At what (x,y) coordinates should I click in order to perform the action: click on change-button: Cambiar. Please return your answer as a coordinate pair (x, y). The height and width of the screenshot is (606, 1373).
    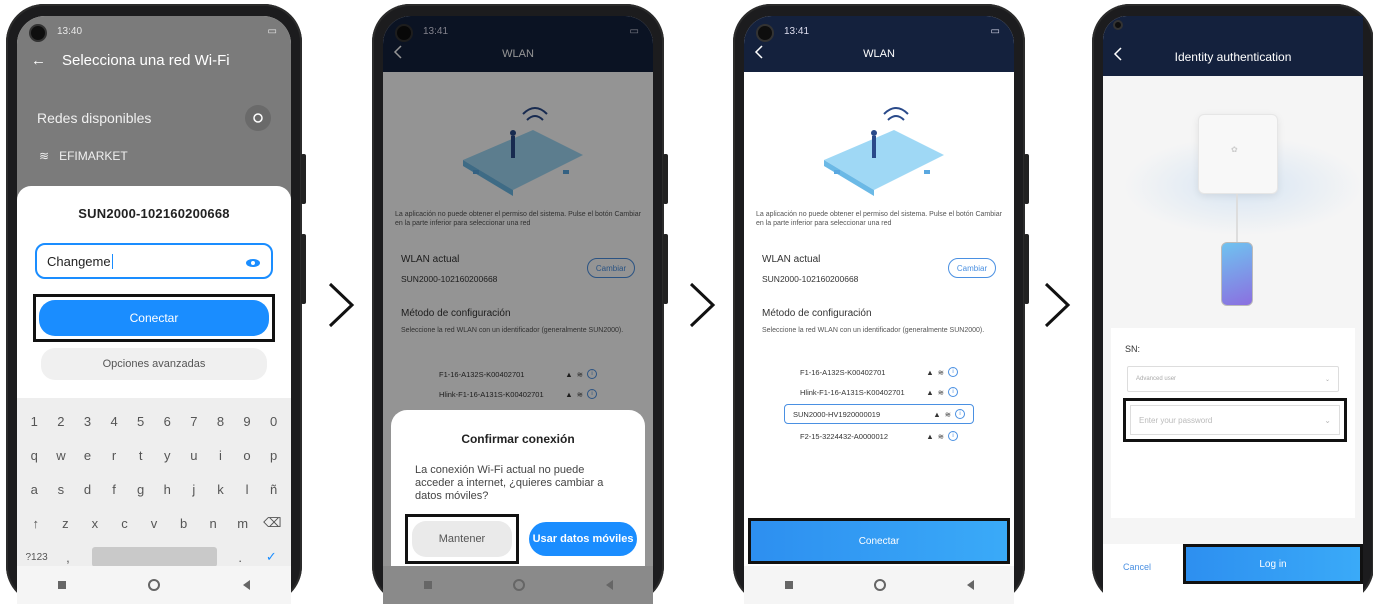
    Looking at the image, I should click on (972, 268).